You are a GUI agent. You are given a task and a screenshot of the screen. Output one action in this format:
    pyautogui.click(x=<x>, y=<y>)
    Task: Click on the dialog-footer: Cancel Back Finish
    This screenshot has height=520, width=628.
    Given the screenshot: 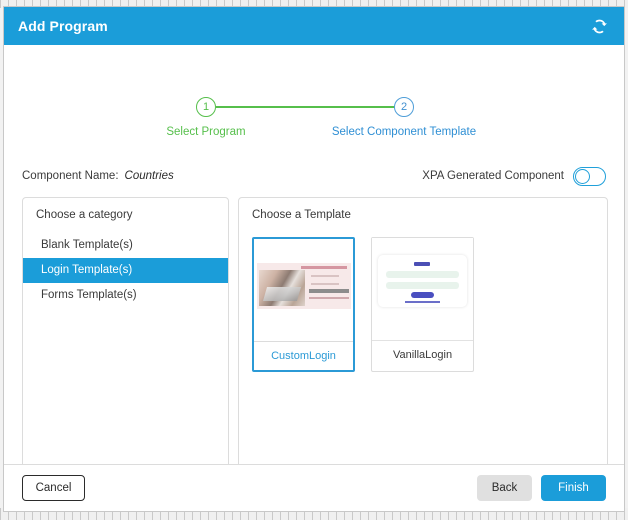 What is the action you would take?
    pyautogui.click(x=314, y=487)
    